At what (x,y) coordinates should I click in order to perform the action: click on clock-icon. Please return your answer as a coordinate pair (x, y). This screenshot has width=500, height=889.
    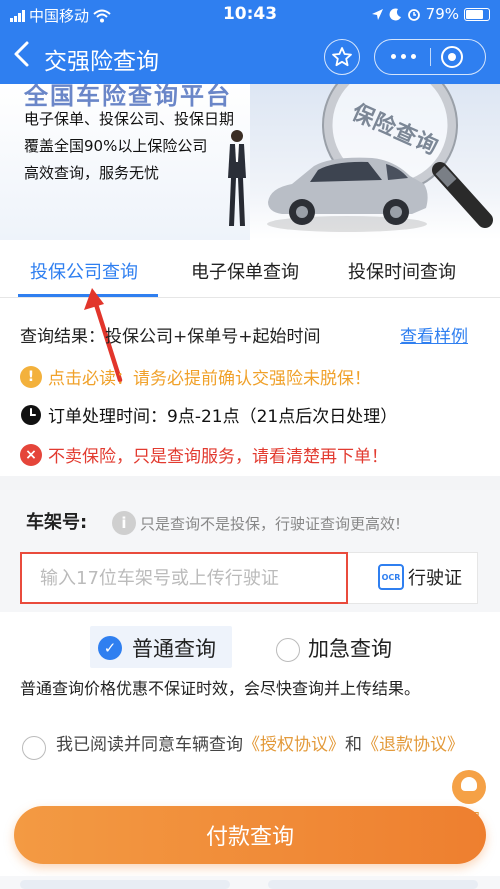
    Looking at the image, I should click on (31, 414).